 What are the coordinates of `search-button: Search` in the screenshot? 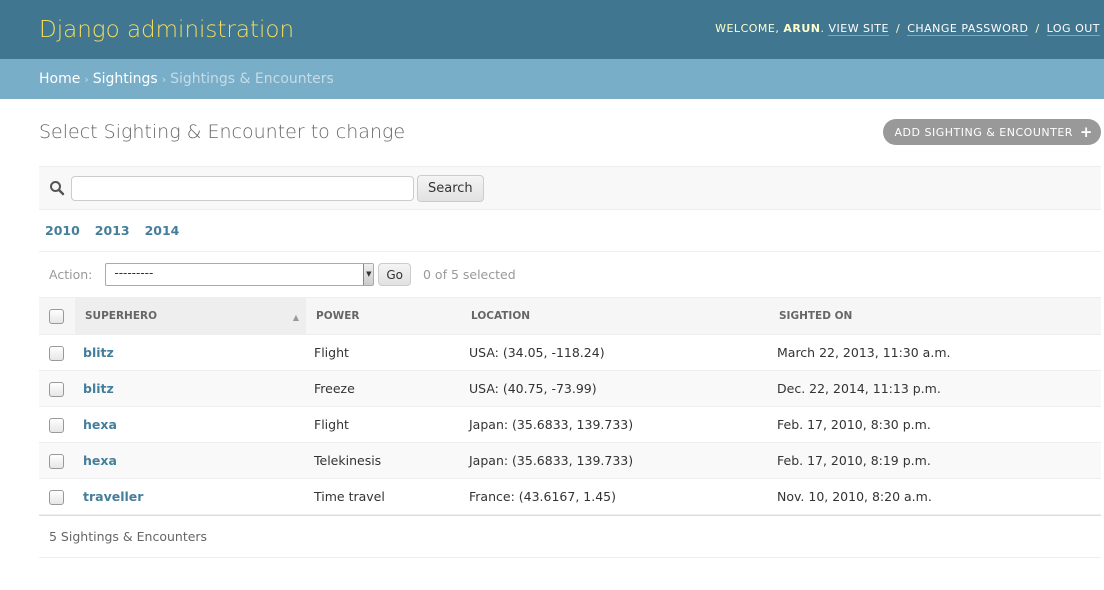 It's located at (450, 188).